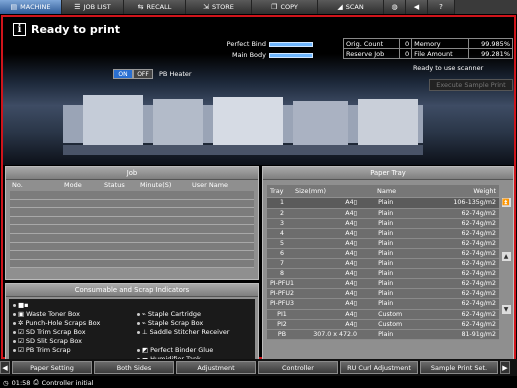 This screenshot has height=388, width=517. I want to click on tray-cell: PB, so click(282, 334).